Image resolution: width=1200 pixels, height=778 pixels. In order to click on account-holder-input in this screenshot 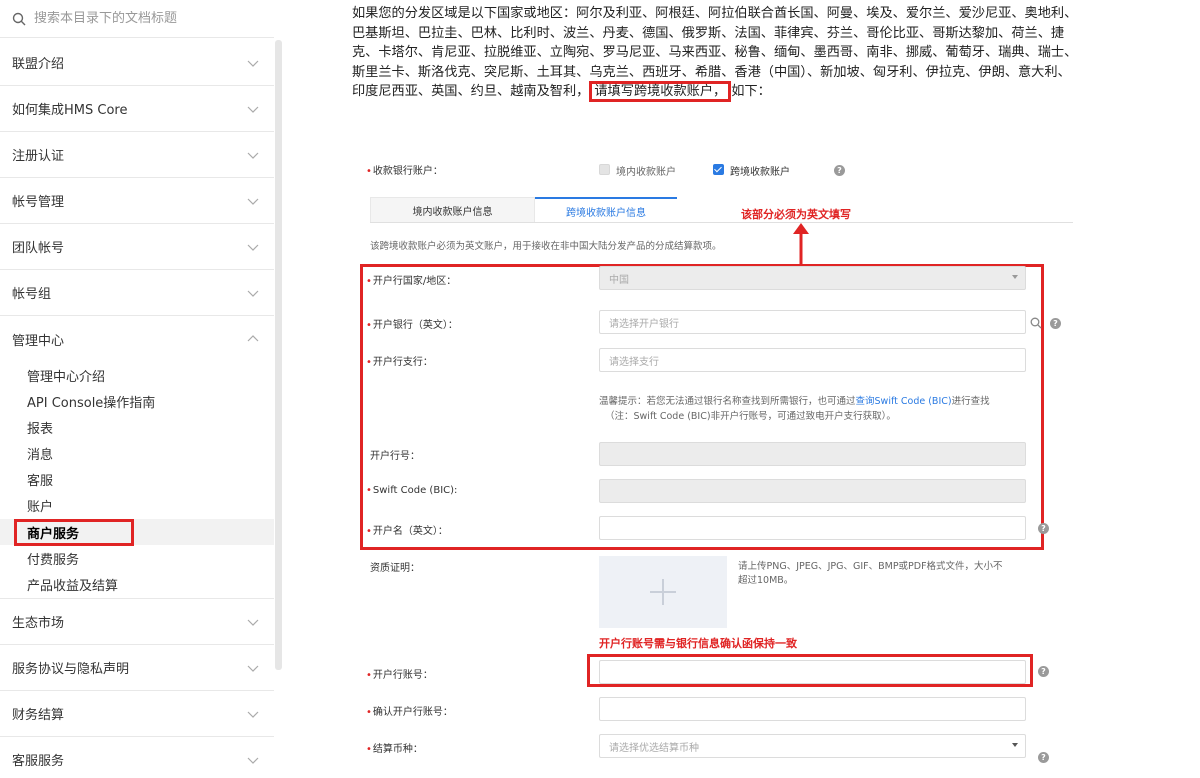, I will do `click(812, 528)`.